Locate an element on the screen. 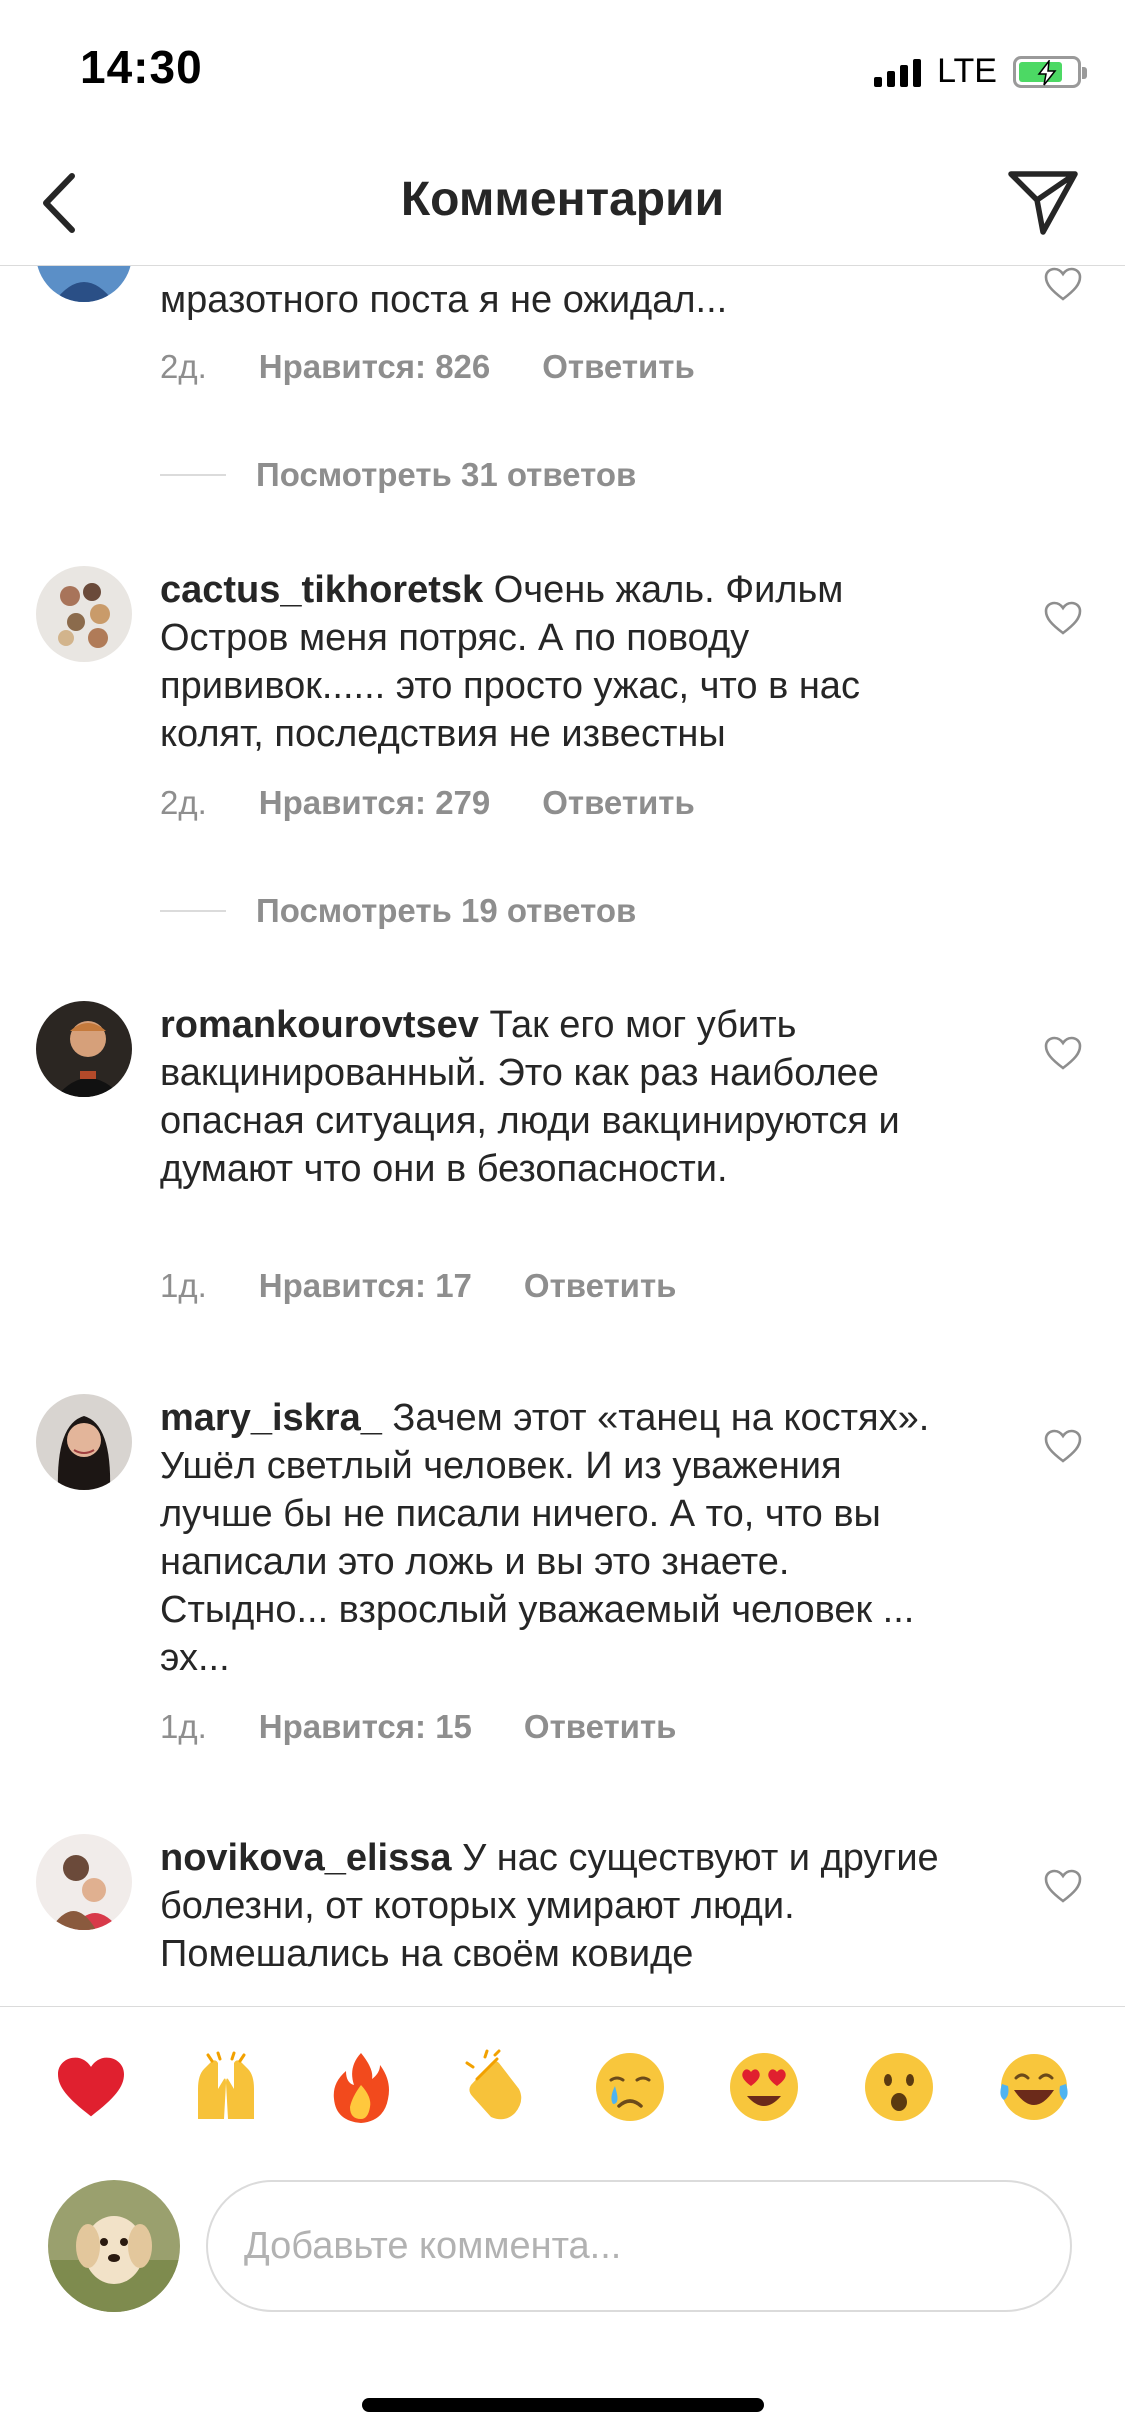 The height and width of the screenshot is (2436, 1125). paper-plane-icon is located at coordinates (1043, 203).